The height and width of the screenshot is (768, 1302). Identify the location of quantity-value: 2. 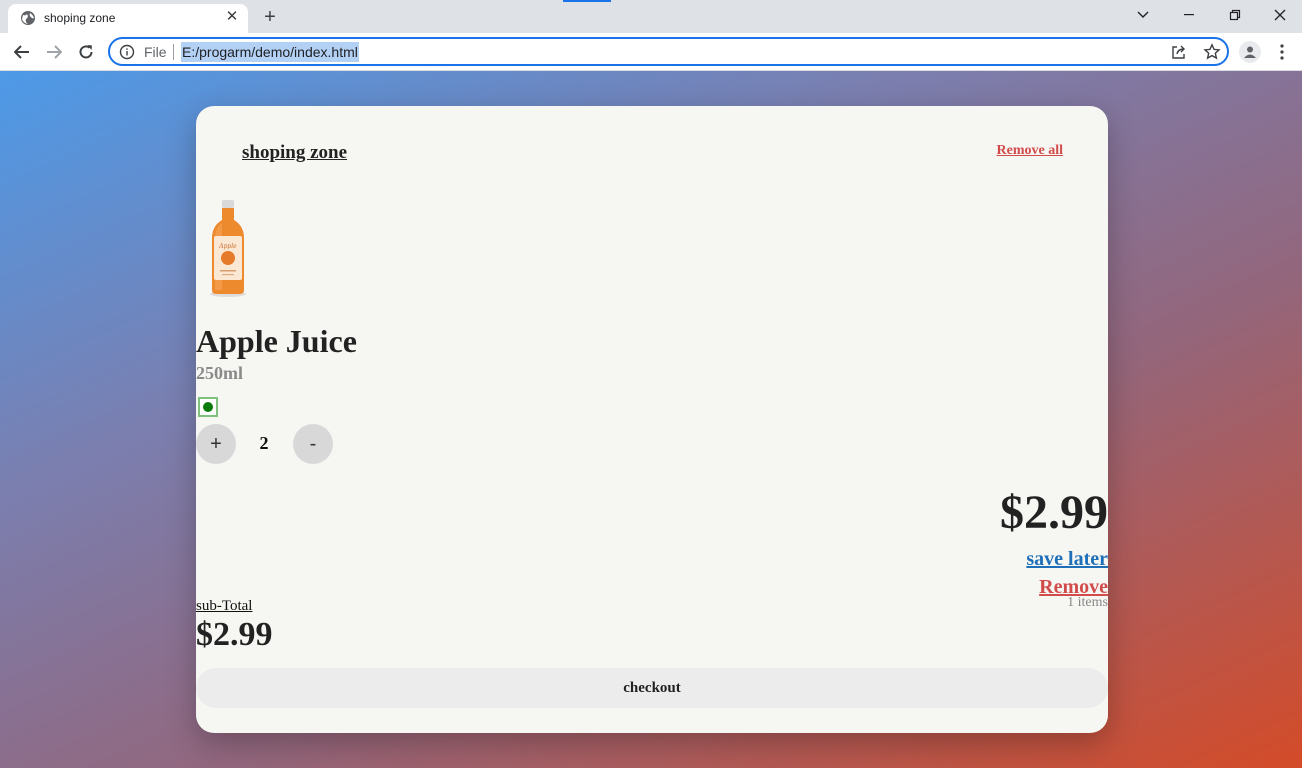
(264, 443).